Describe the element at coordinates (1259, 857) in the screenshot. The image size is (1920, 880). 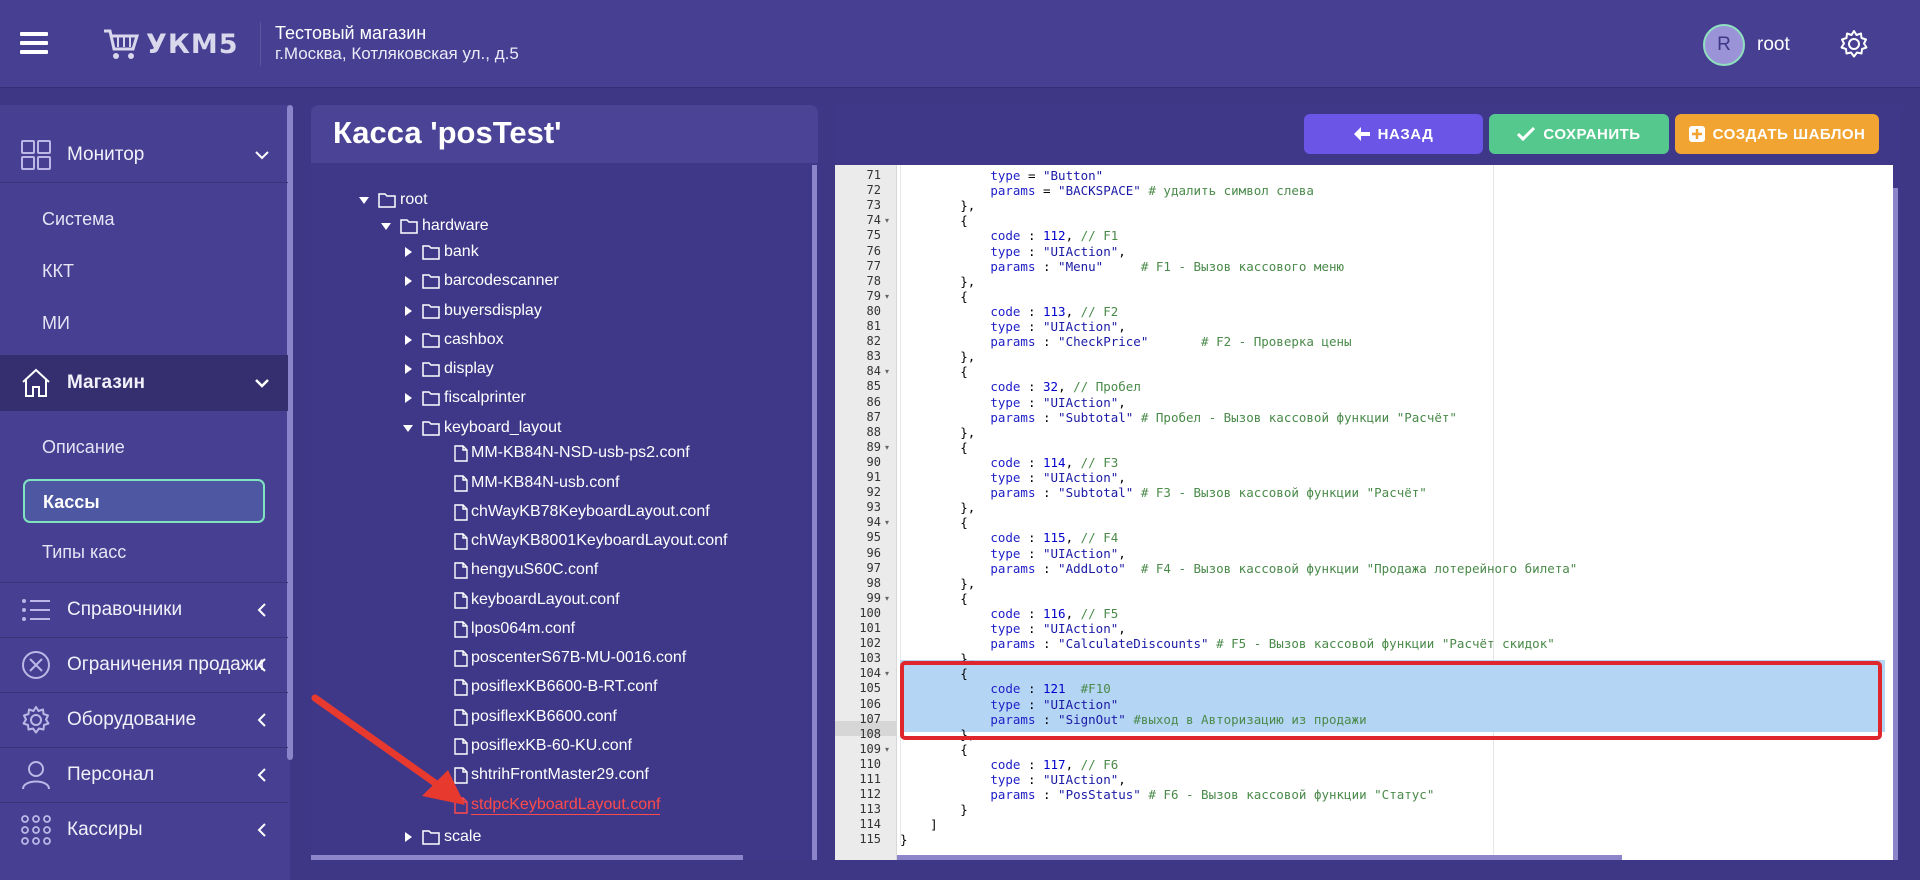
I see `editor-horizontal-scrollbar` at that location.